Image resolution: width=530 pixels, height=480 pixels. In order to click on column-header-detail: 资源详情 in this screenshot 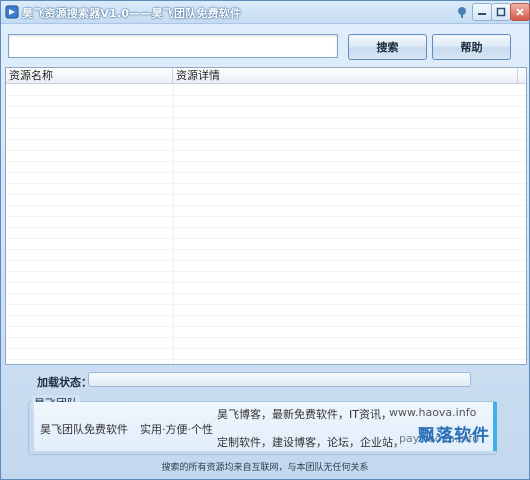, I will do `click(345, 75)`.